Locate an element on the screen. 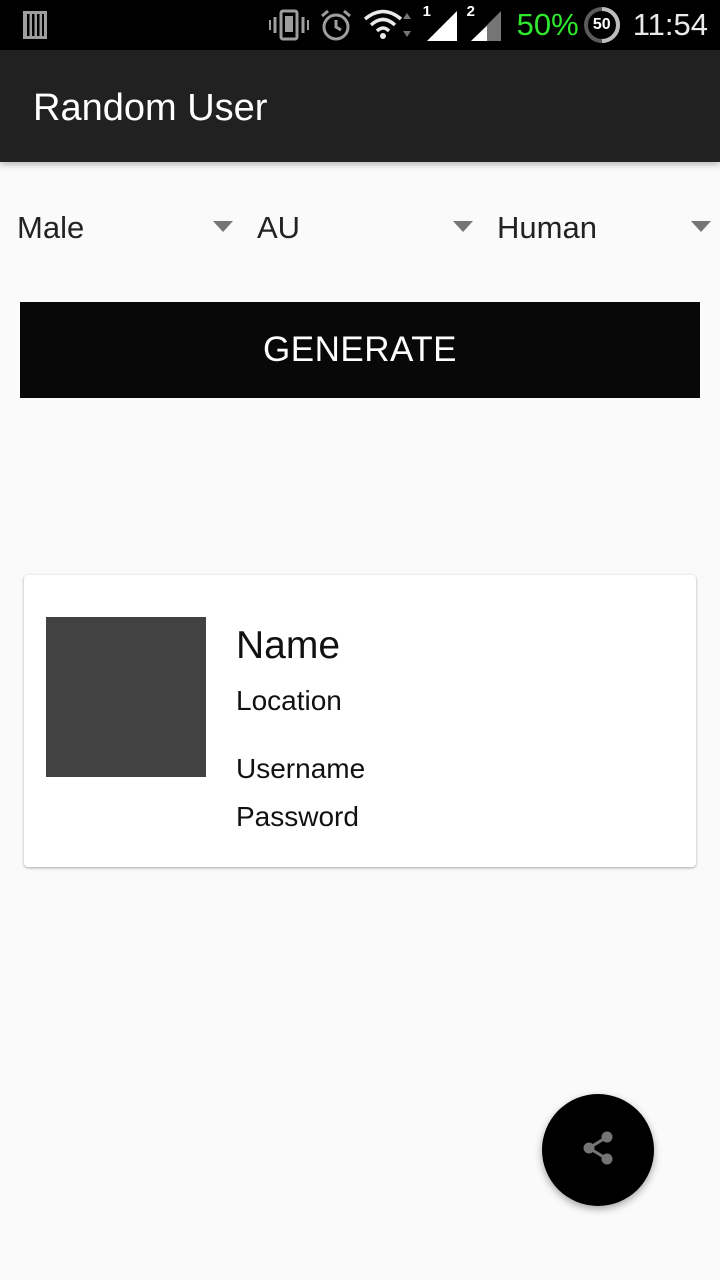 The image size is (720, 1280). app-toolbar: Random User is located at coordinates (360, 106).